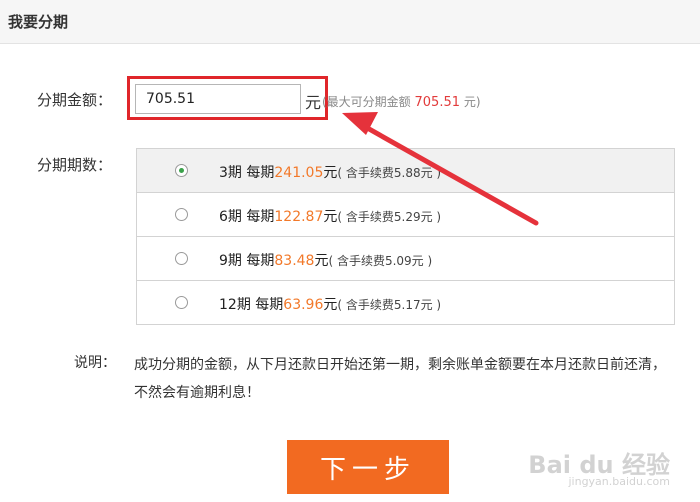 The width and height of the screenshot is (700, 502). I want to click on installment-count-label: 分期期数：, so click(75, 165).